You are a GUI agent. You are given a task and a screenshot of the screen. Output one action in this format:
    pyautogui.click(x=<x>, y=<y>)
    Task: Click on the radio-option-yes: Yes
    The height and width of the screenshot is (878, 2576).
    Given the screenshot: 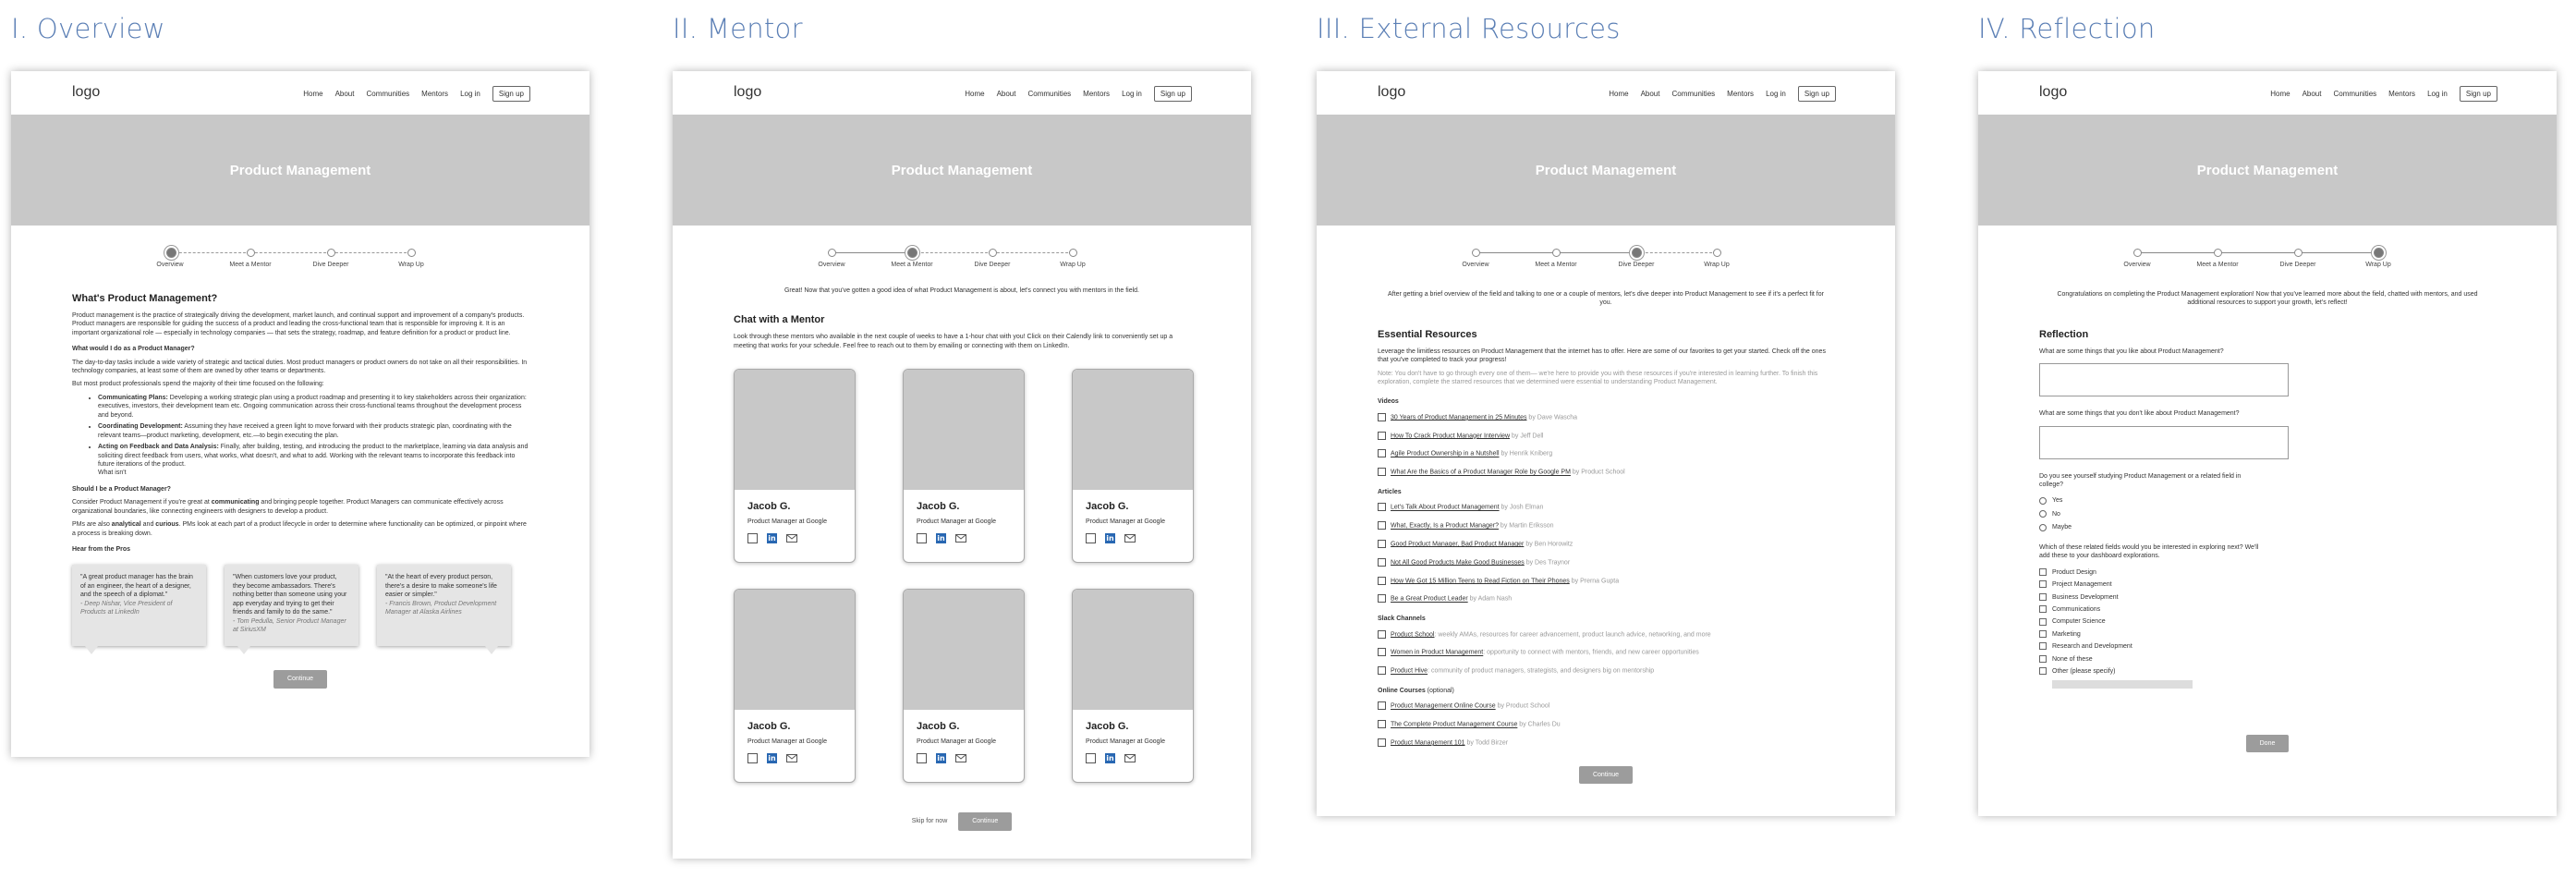 What is the action you would take?
    pyautogui.click(x=2267, y=500)
    